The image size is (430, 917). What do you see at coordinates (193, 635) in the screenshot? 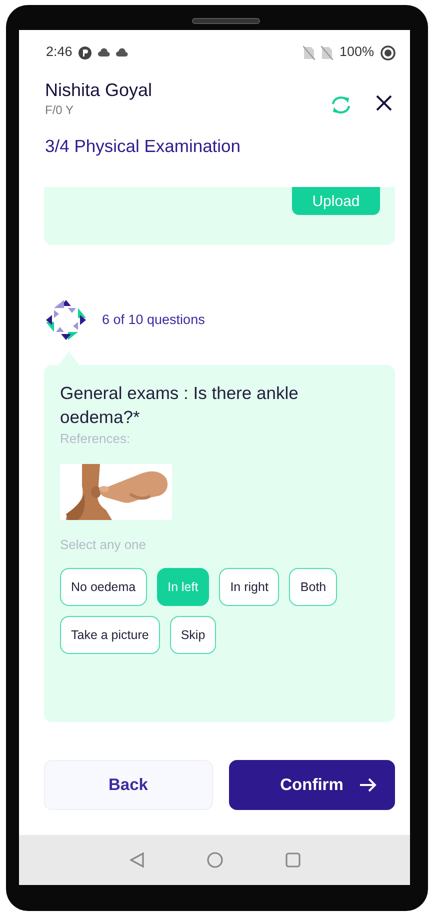
I see `option-chip: Skip` at bounding box center [193, 635].